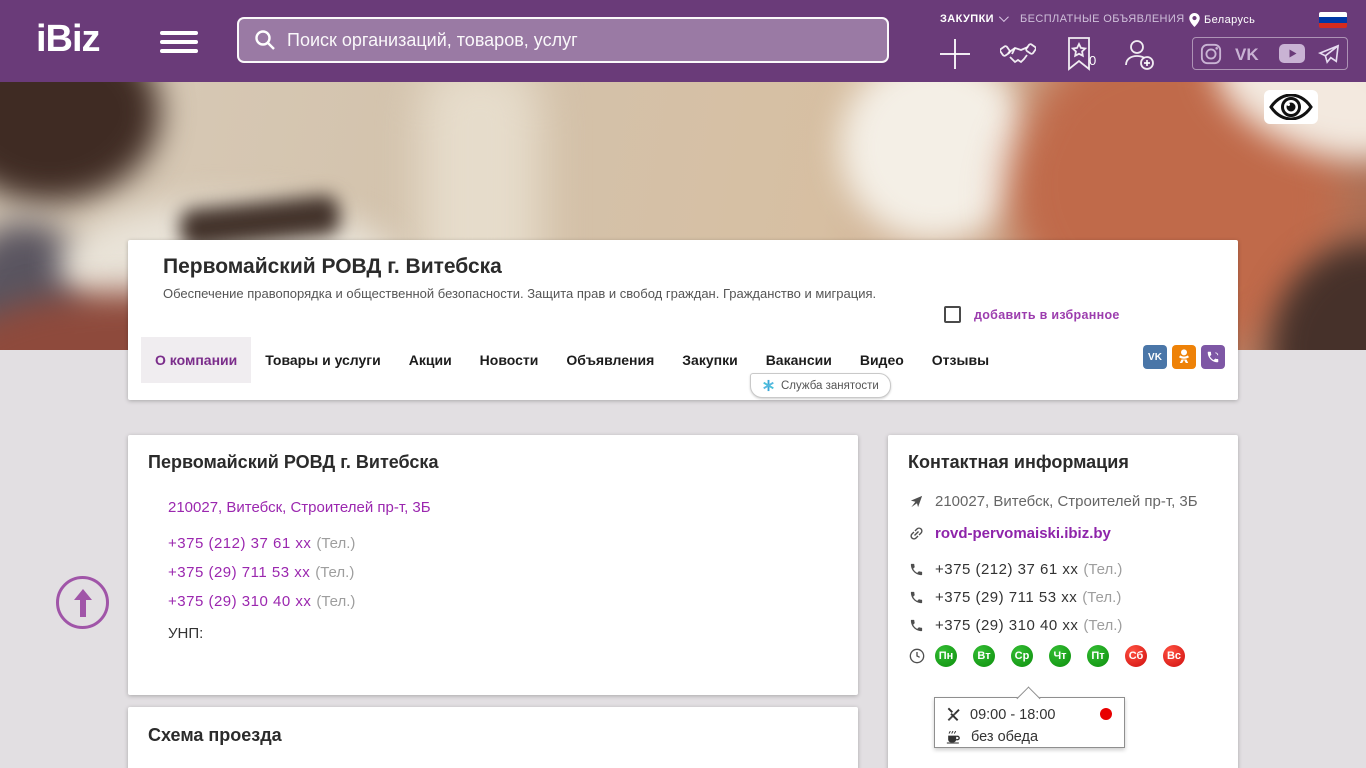 This screenshot has width=1366, height=768. Describe the element at coordinates (974, 18) in the screenshot. I see `procurement-link: ЗАКУПКИ` at that location.